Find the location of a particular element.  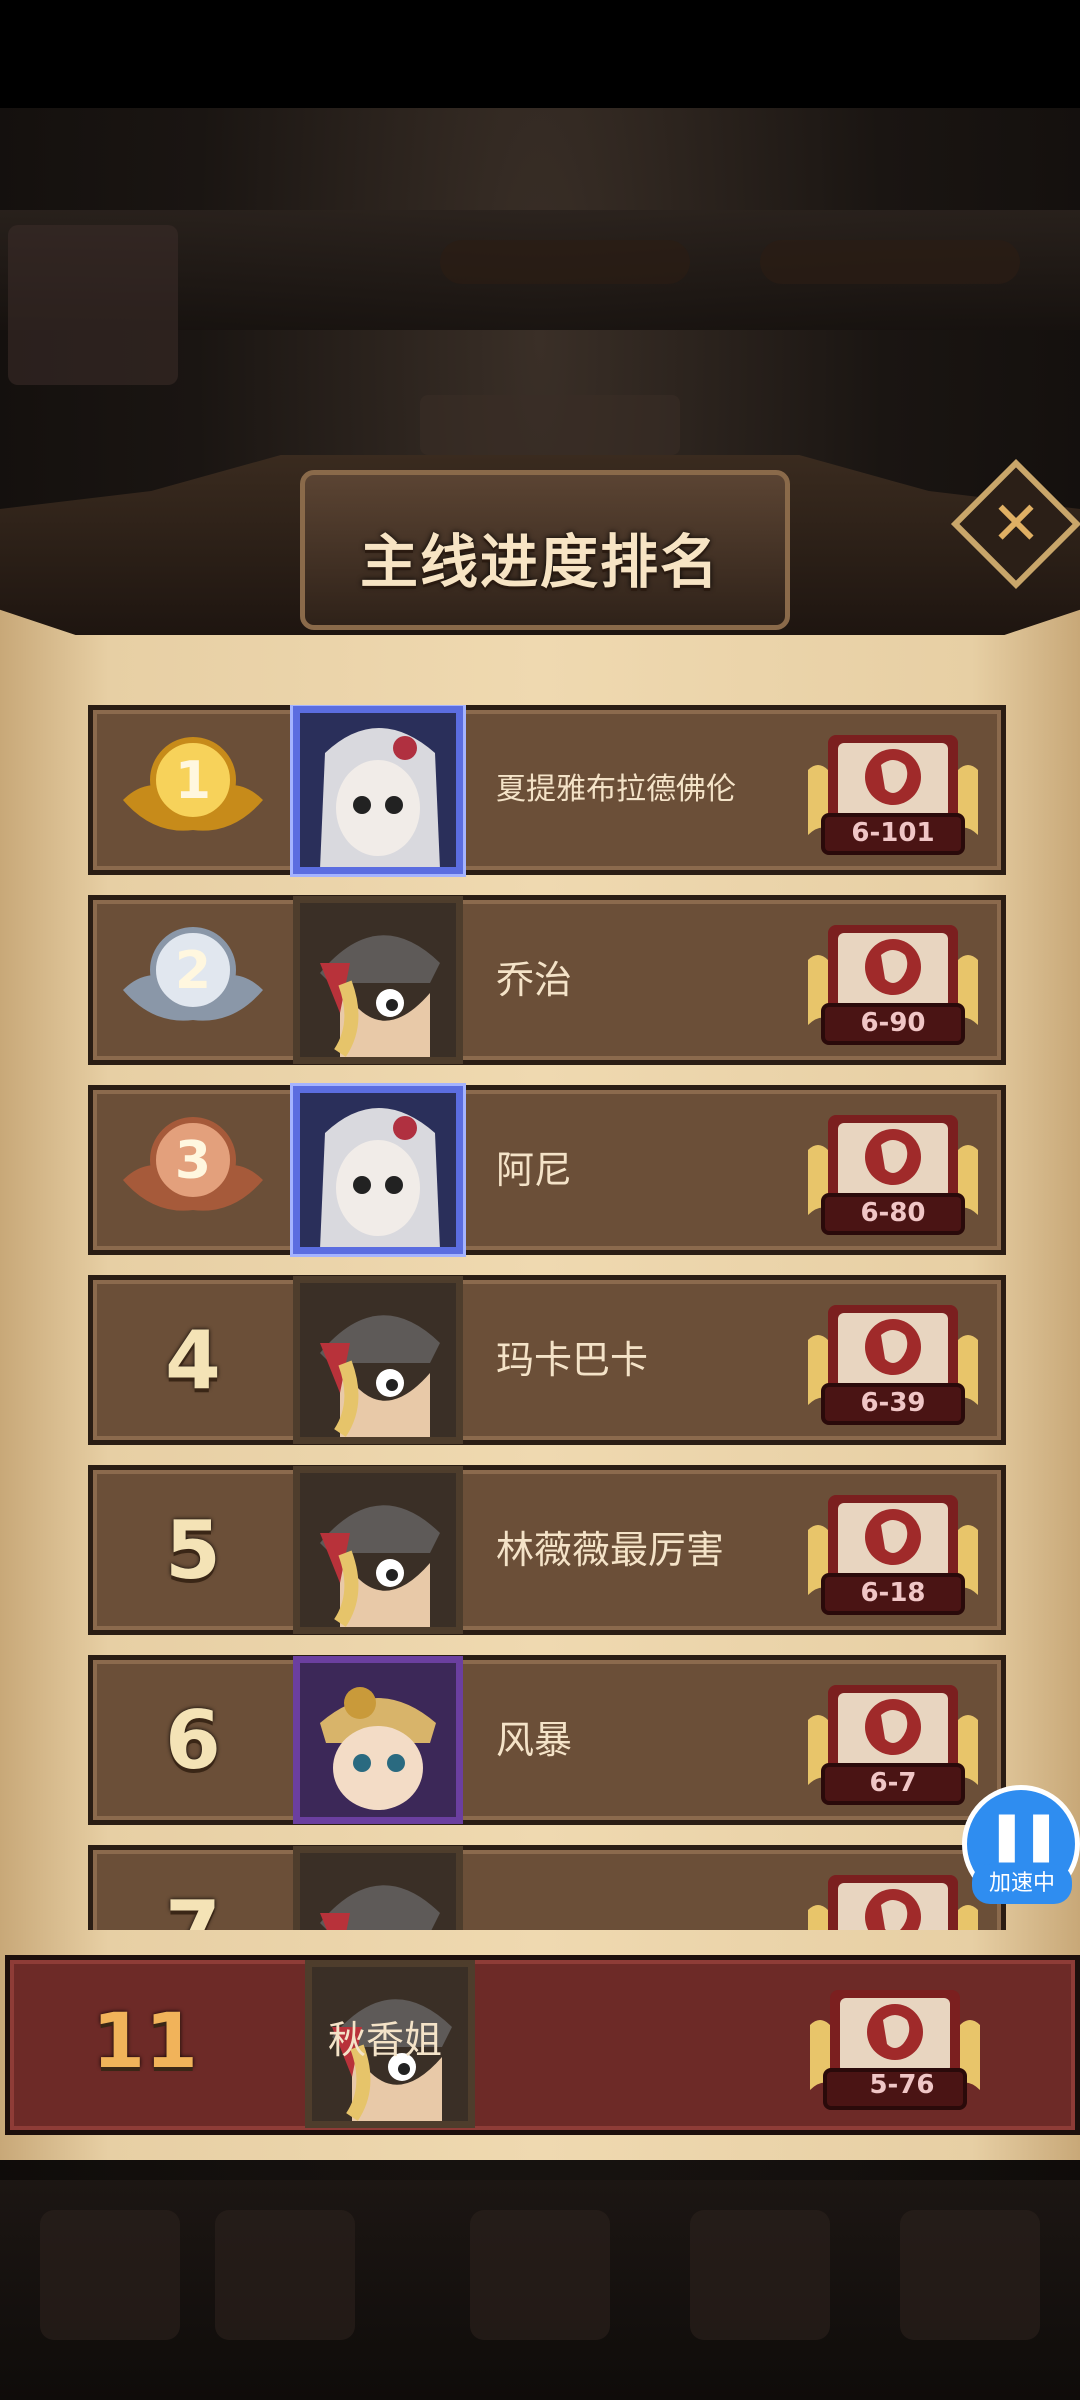

dialog-title: 主线进度排名 is located at coordinates (539, 562).